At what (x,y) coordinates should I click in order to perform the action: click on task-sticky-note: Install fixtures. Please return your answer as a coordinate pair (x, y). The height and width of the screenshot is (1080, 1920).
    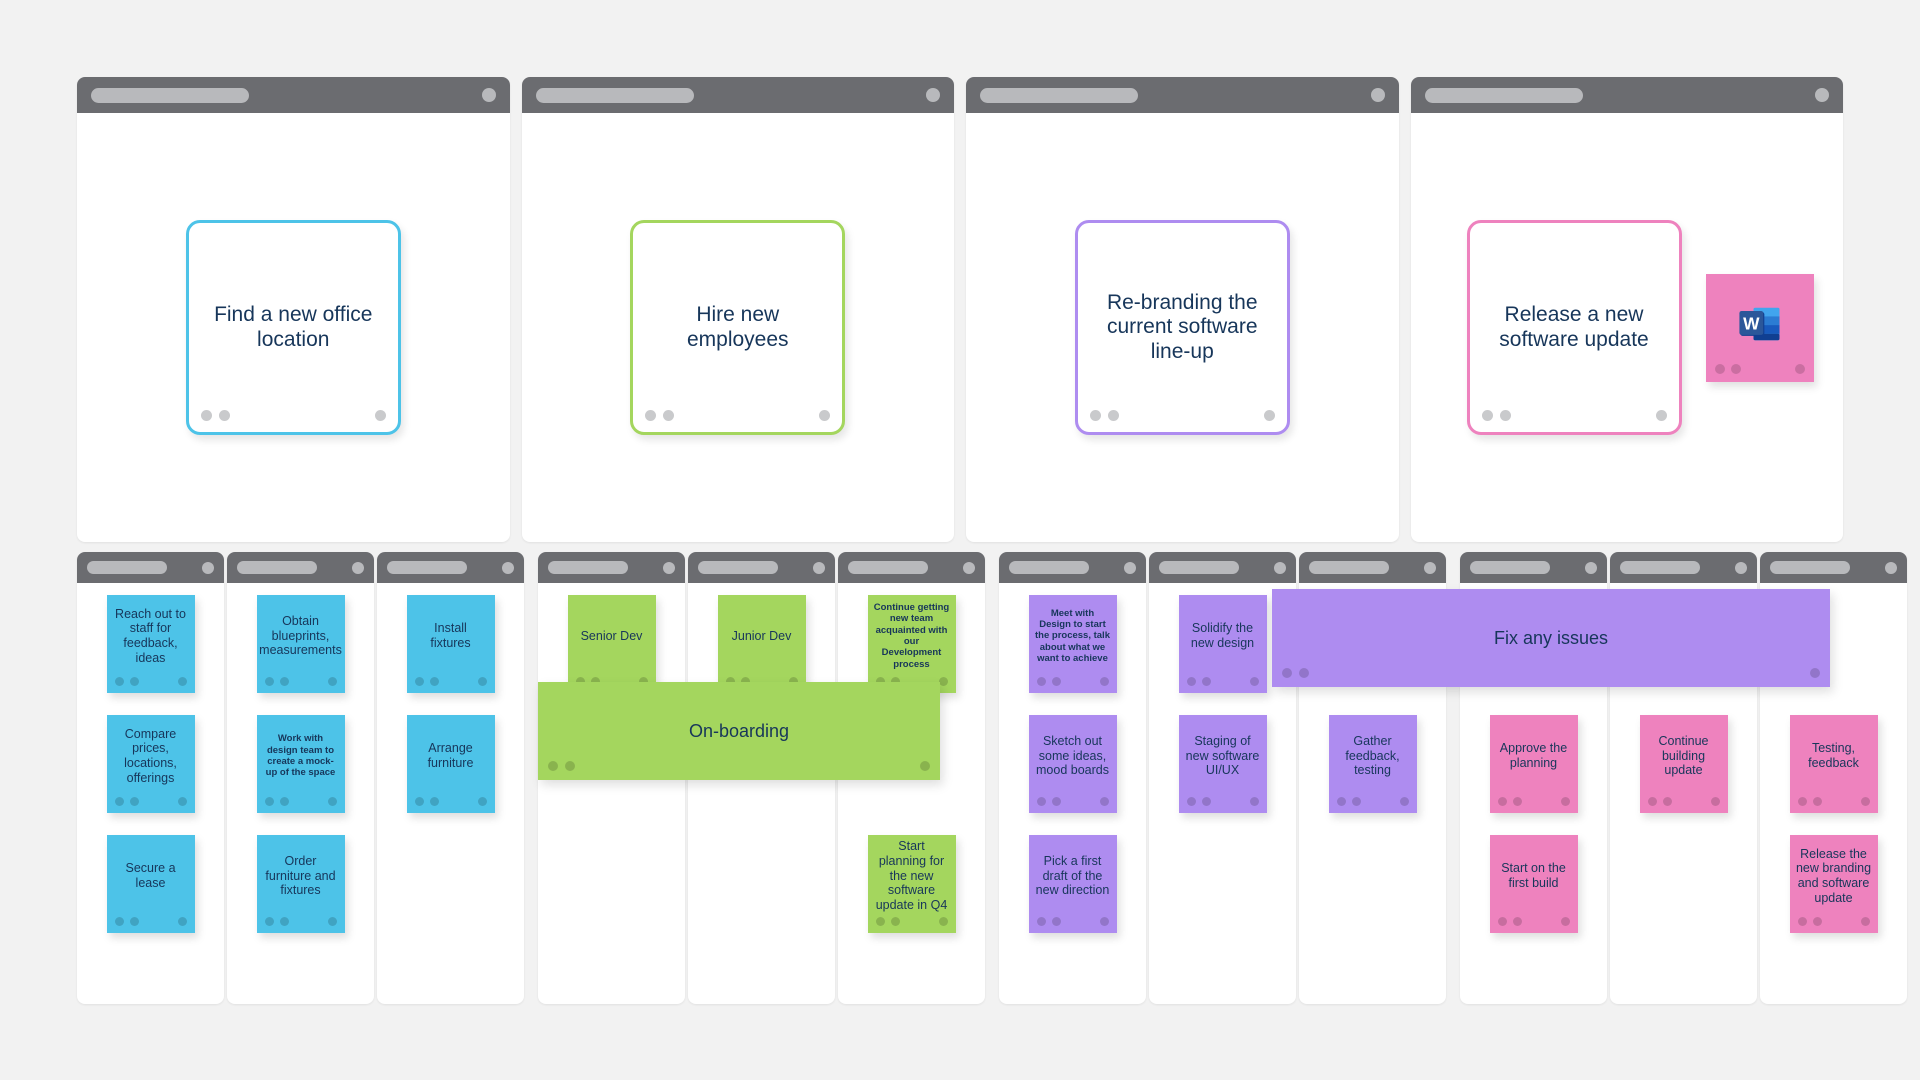
    Looking at the image, I should click on (450, 644).